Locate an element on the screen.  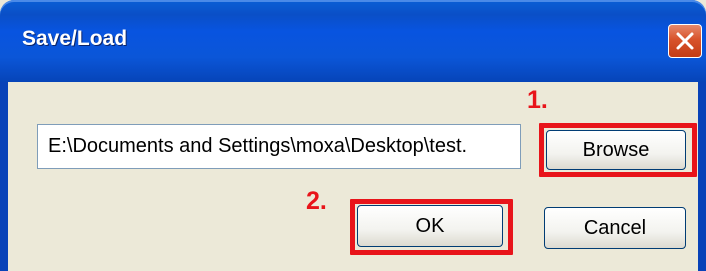
browse-highlight-box is located at coordinates (618, 150).